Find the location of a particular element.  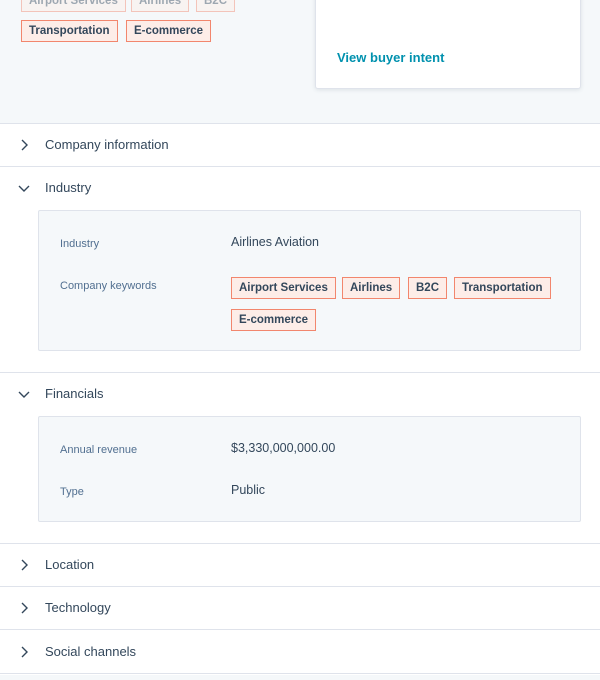

type-label: Type is located at coordinates (72, 492).